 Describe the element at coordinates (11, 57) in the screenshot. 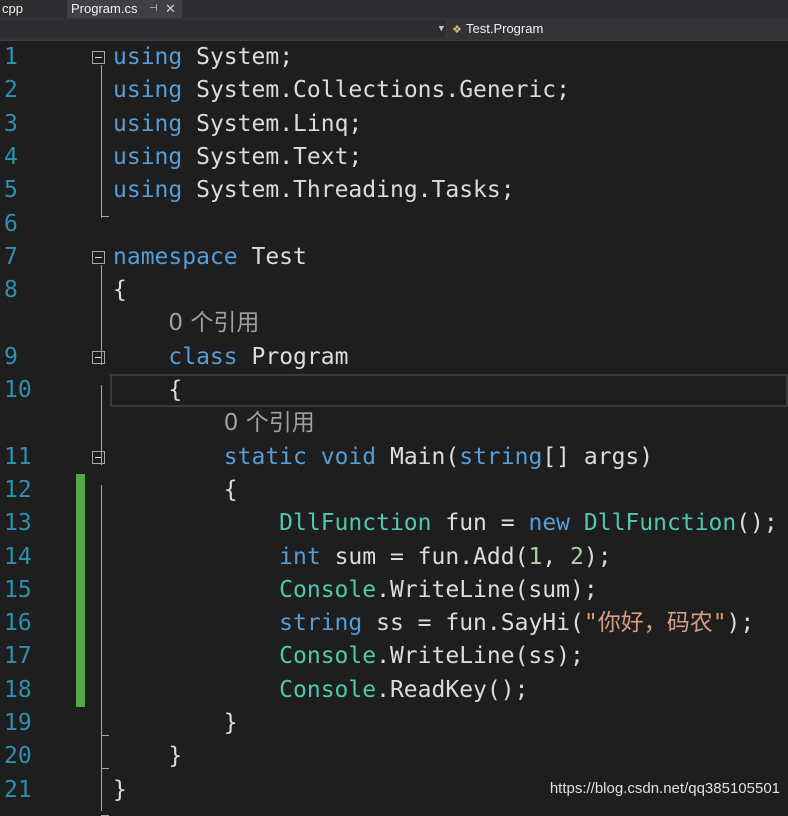

I see `line-number: 1` at that location.